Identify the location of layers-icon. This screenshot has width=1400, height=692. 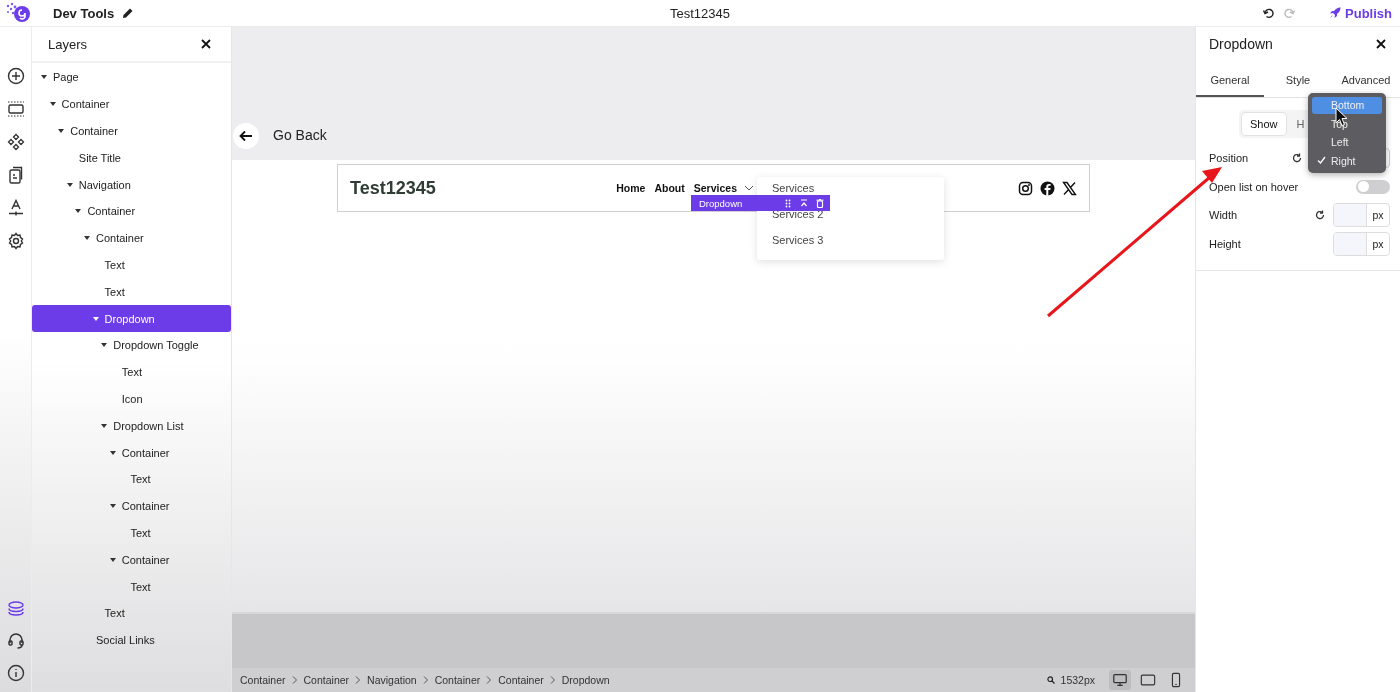
(15, 609).